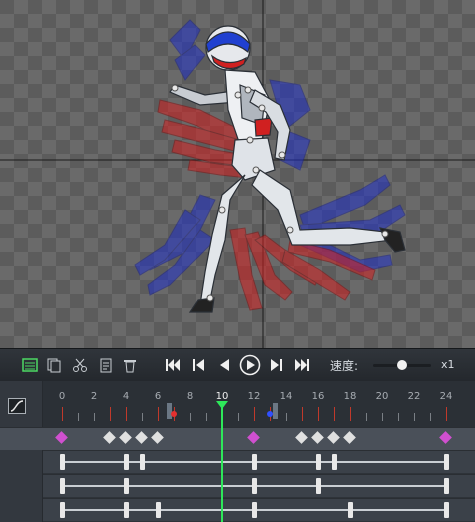  Describe the element at coordinates (276, 365) in the screenshot. I see `next-keyframe-icon` at that location.